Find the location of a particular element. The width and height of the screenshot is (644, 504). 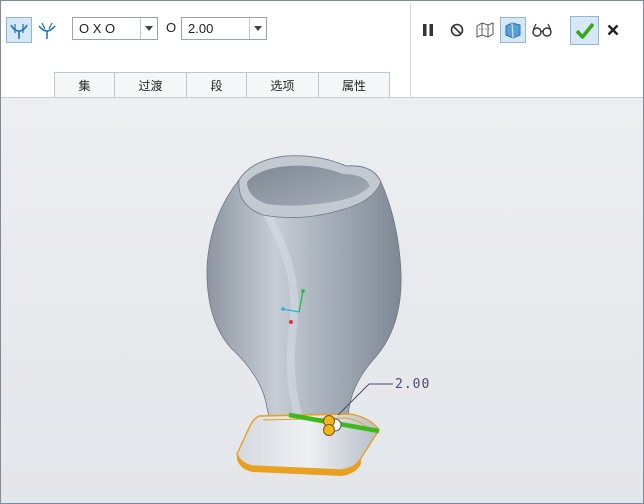

separate-preview-icon is located at coordinates (485, 30).